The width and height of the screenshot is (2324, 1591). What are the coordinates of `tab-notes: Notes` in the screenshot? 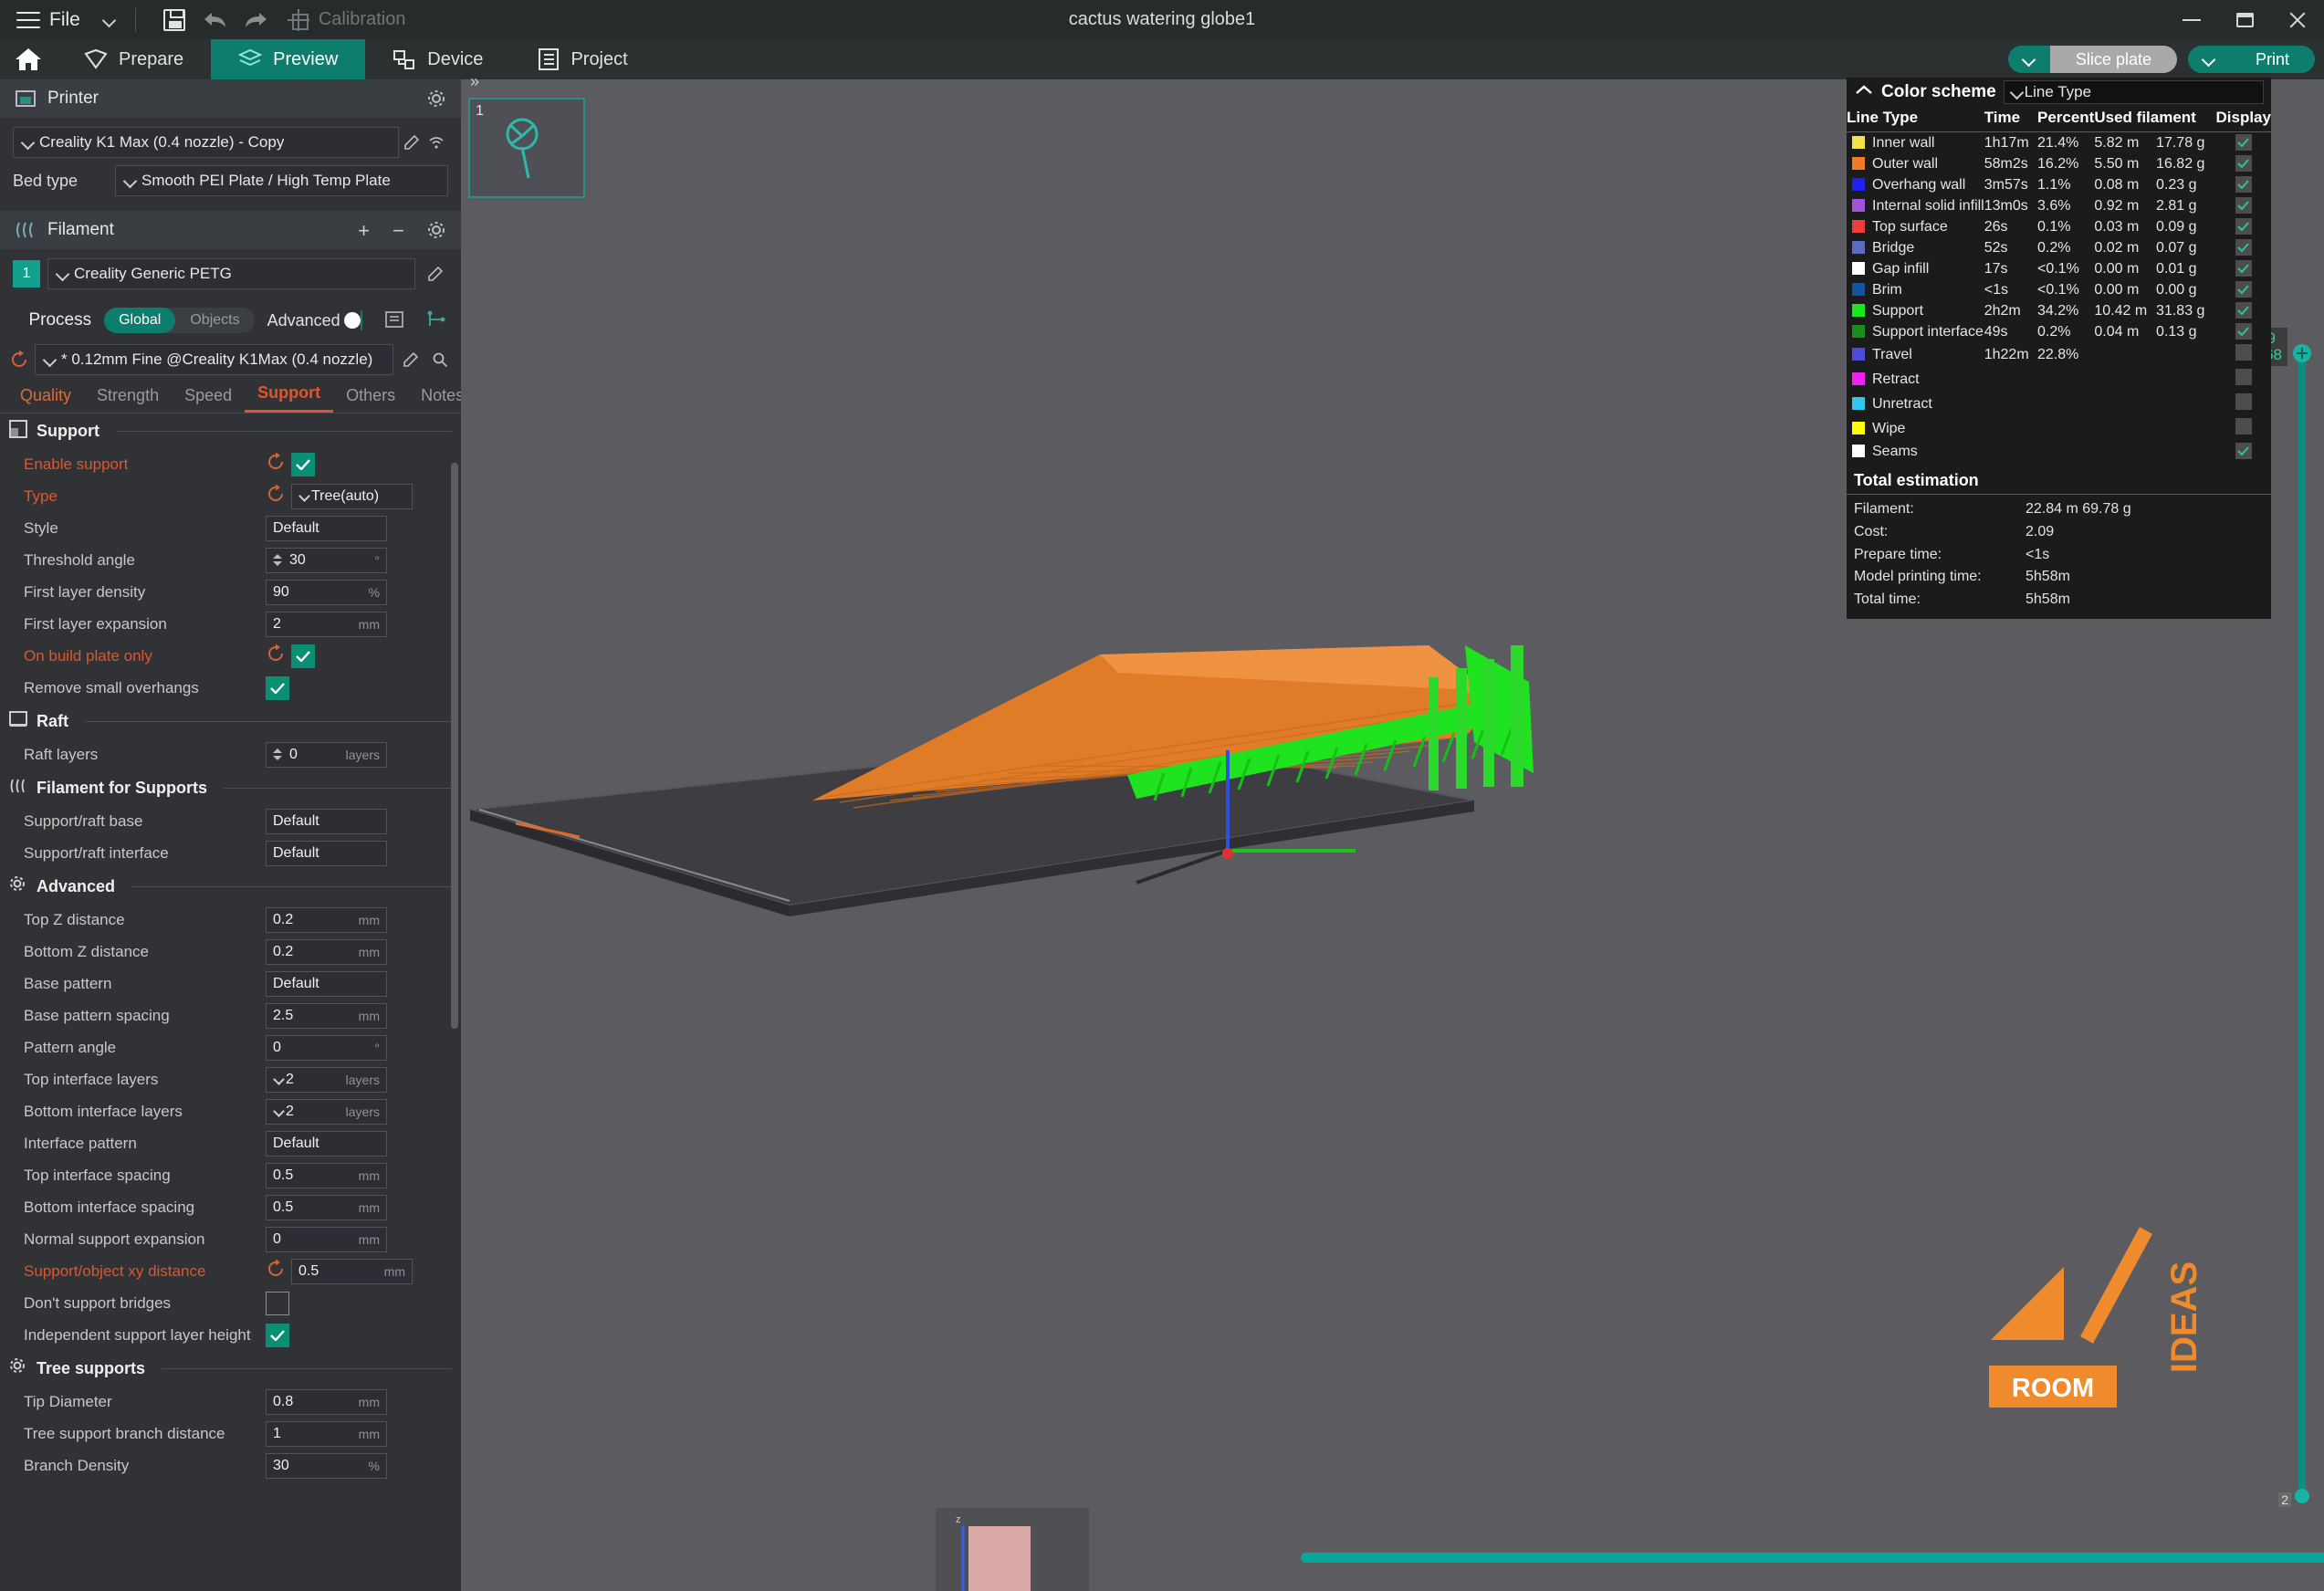 It's located at (435, 399).